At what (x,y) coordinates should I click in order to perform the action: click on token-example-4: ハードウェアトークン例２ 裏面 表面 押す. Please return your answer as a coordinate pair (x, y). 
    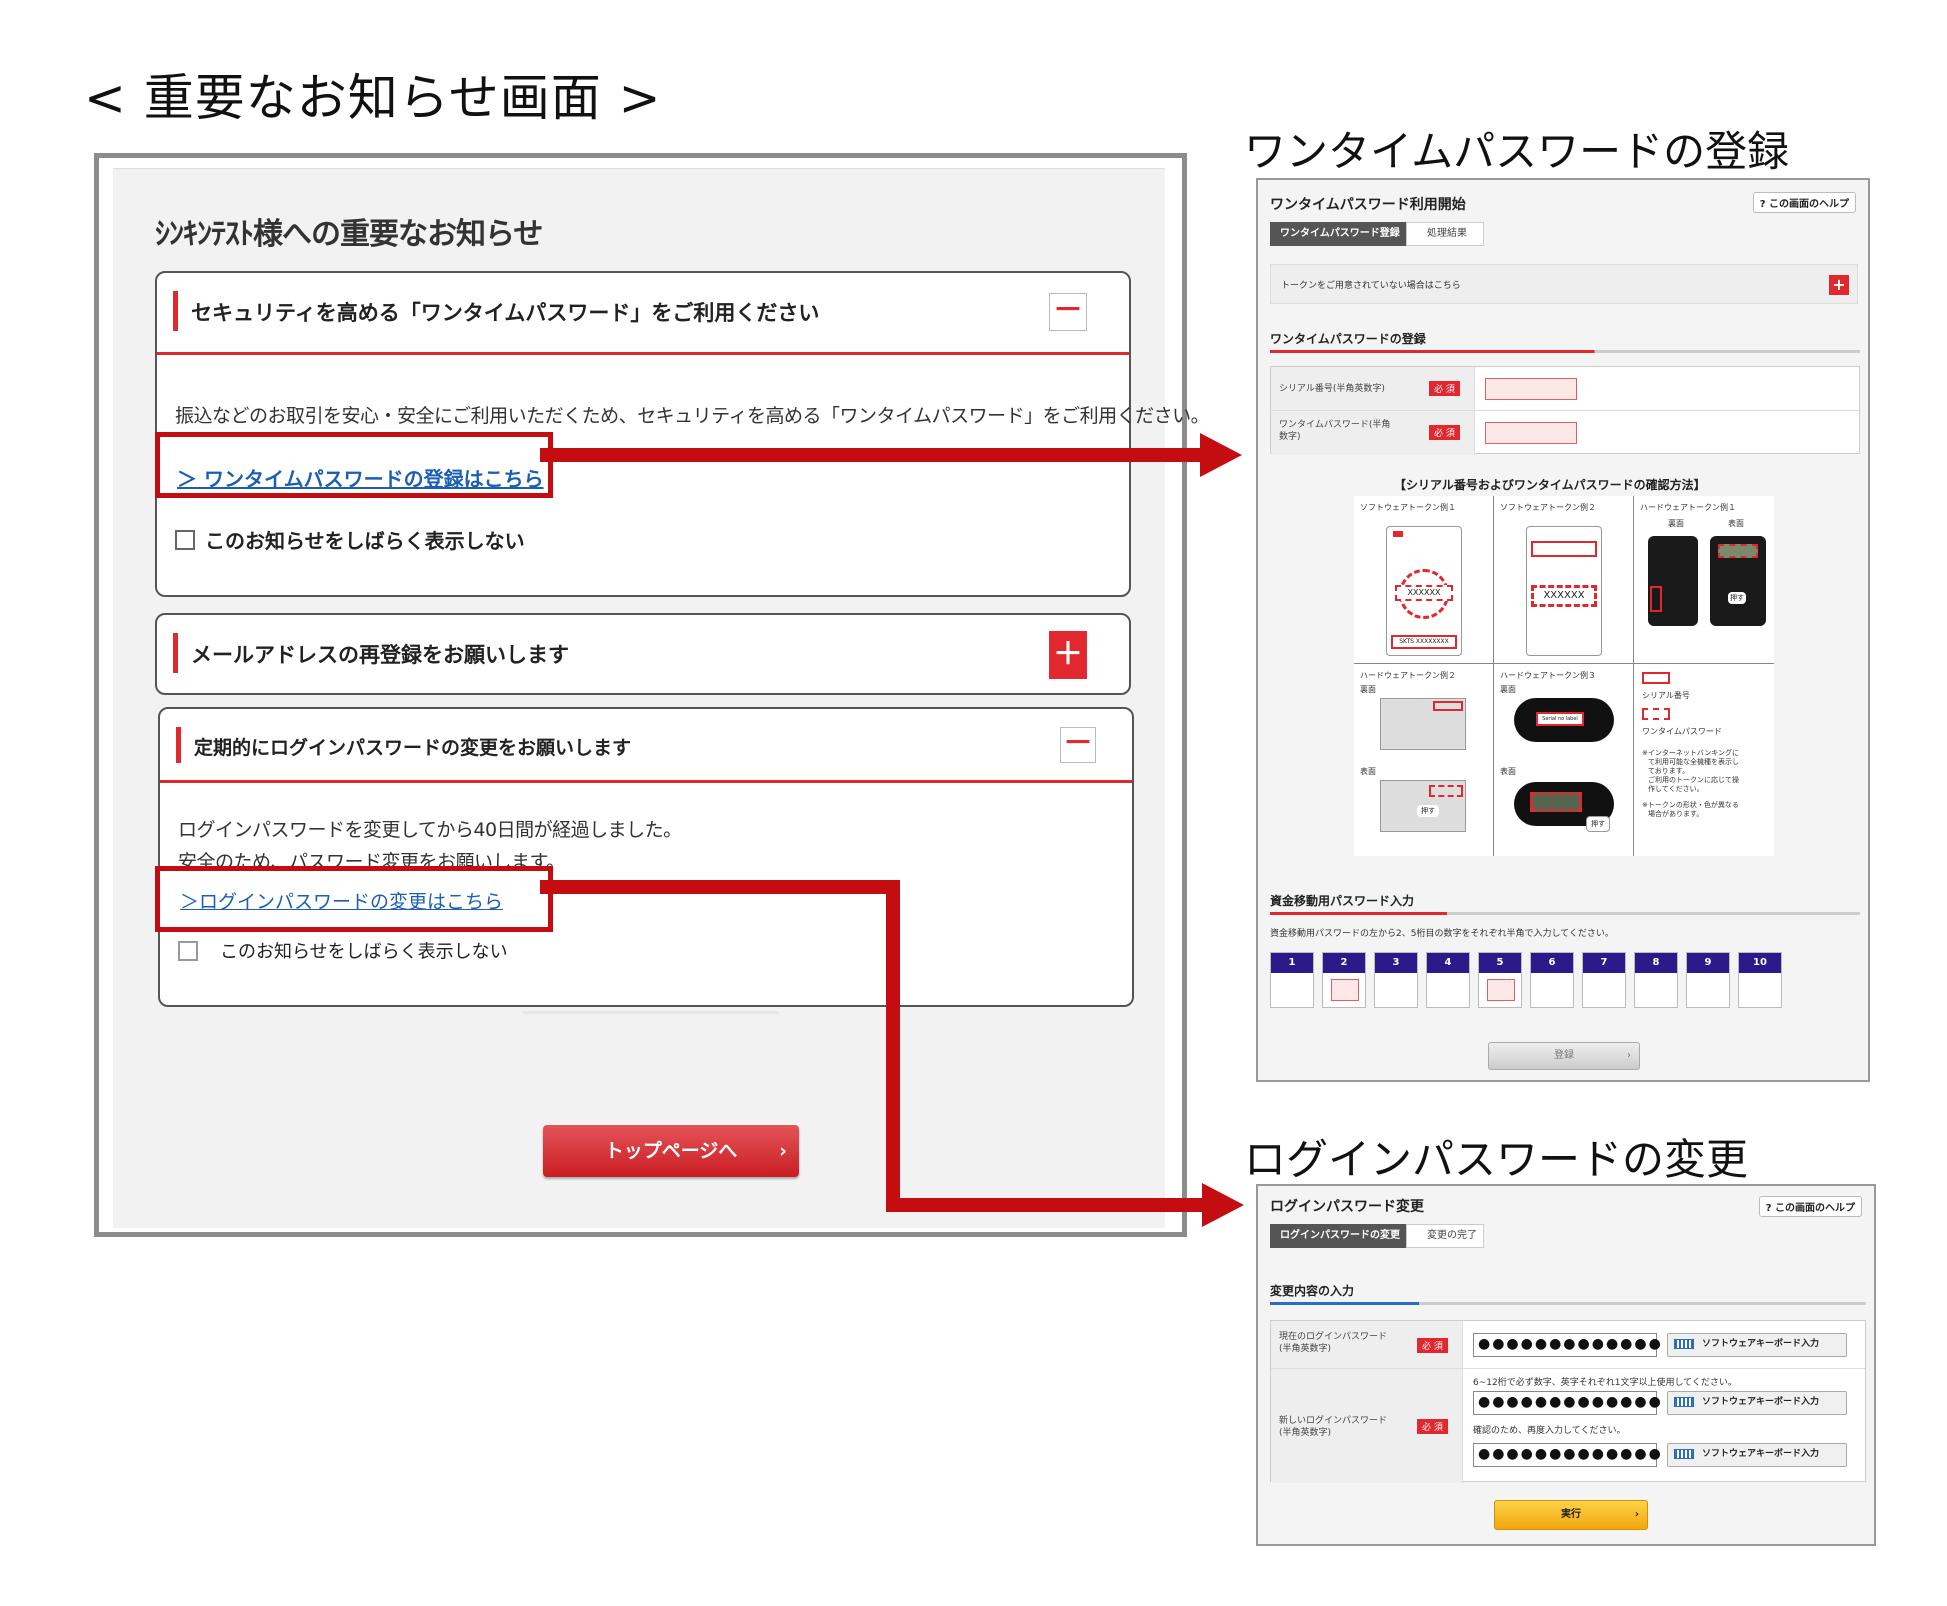
    Looking at the image, I should click on (1424, 760).